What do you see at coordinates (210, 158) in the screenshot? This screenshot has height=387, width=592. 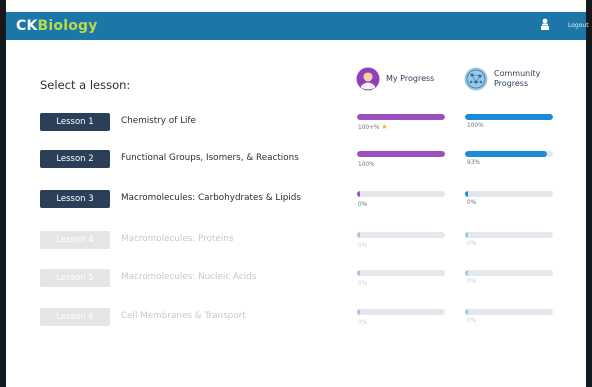 I see `lesson-name: Functional Groups, Isomers, & Reactions` at bounding box center [210, 158].